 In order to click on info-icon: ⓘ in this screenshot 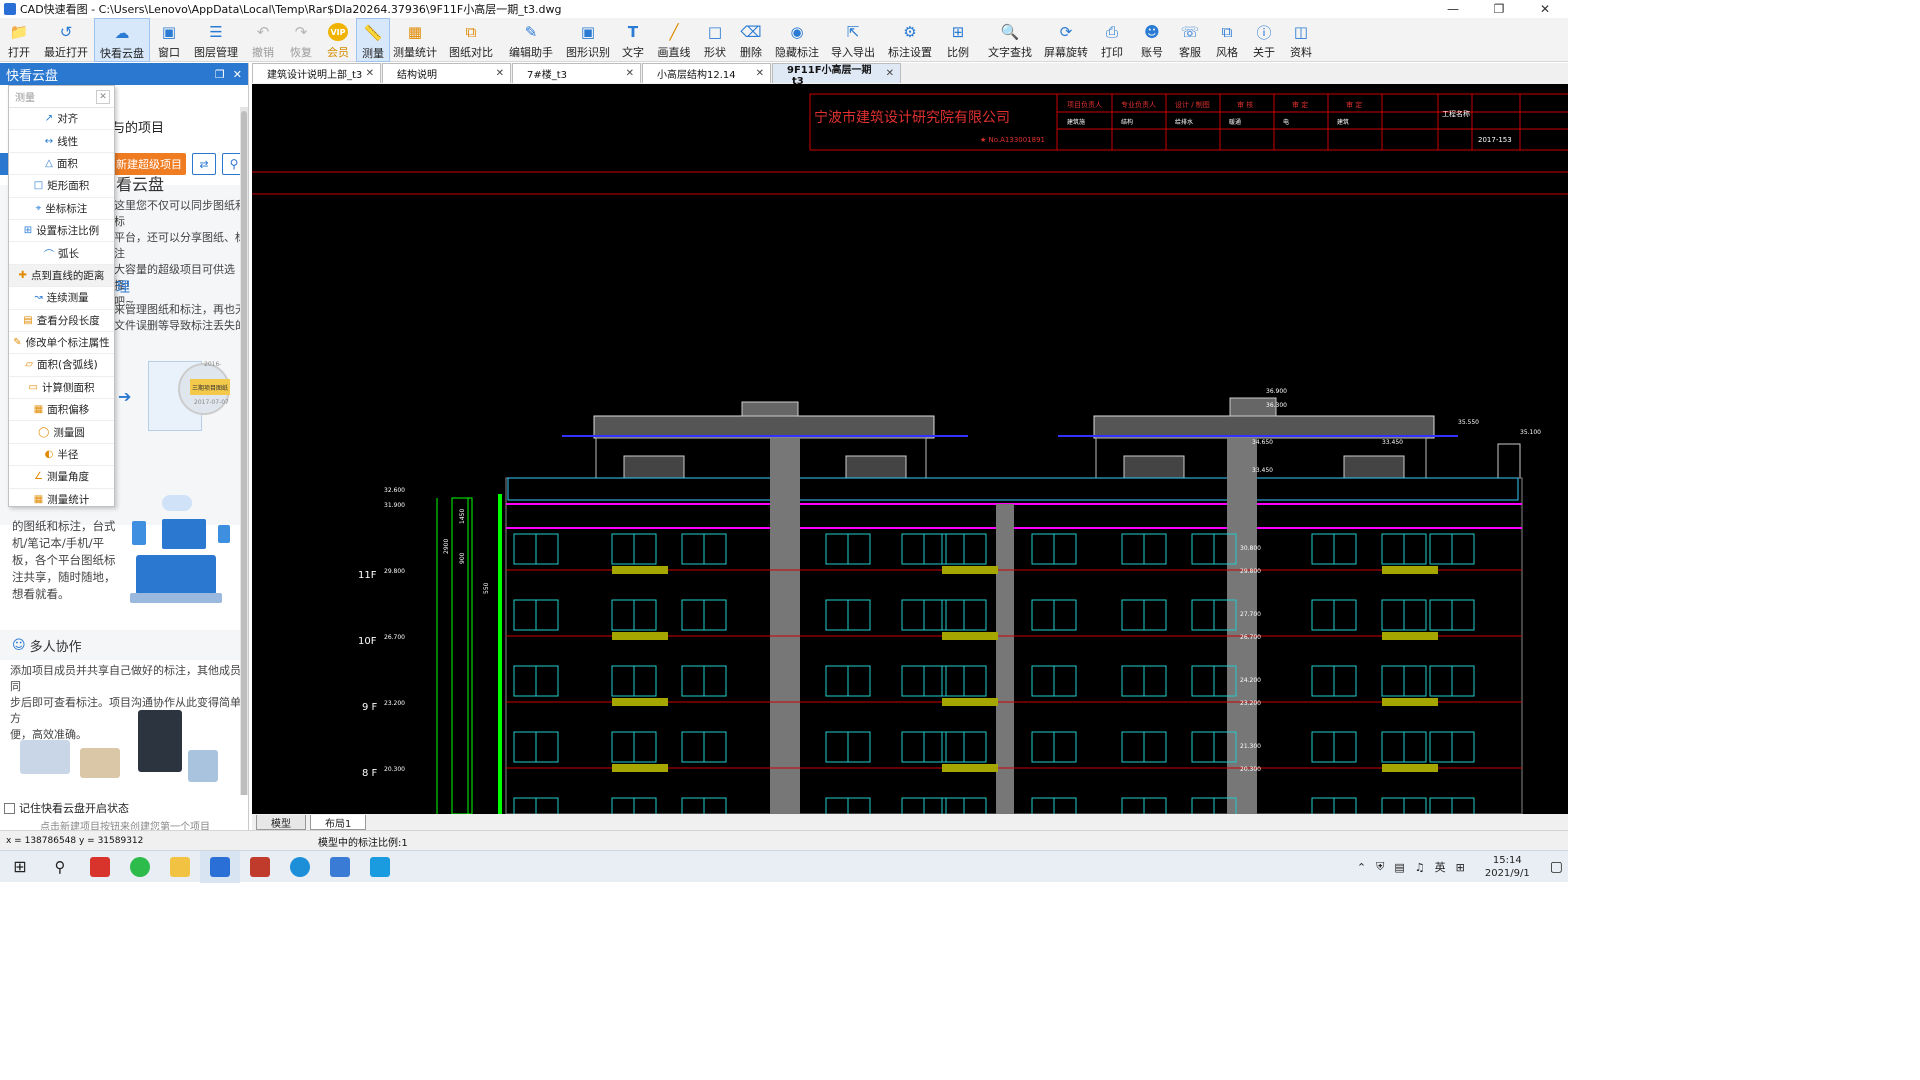, I will do `click(1264, 32)`.